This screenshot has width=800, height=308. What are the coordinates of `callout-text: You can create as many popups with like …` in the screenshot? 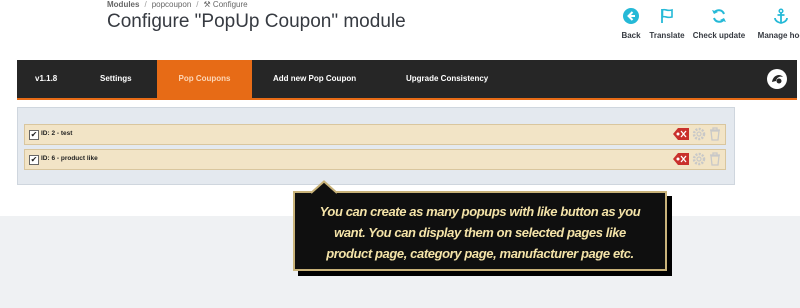 It's located at (480, 232).